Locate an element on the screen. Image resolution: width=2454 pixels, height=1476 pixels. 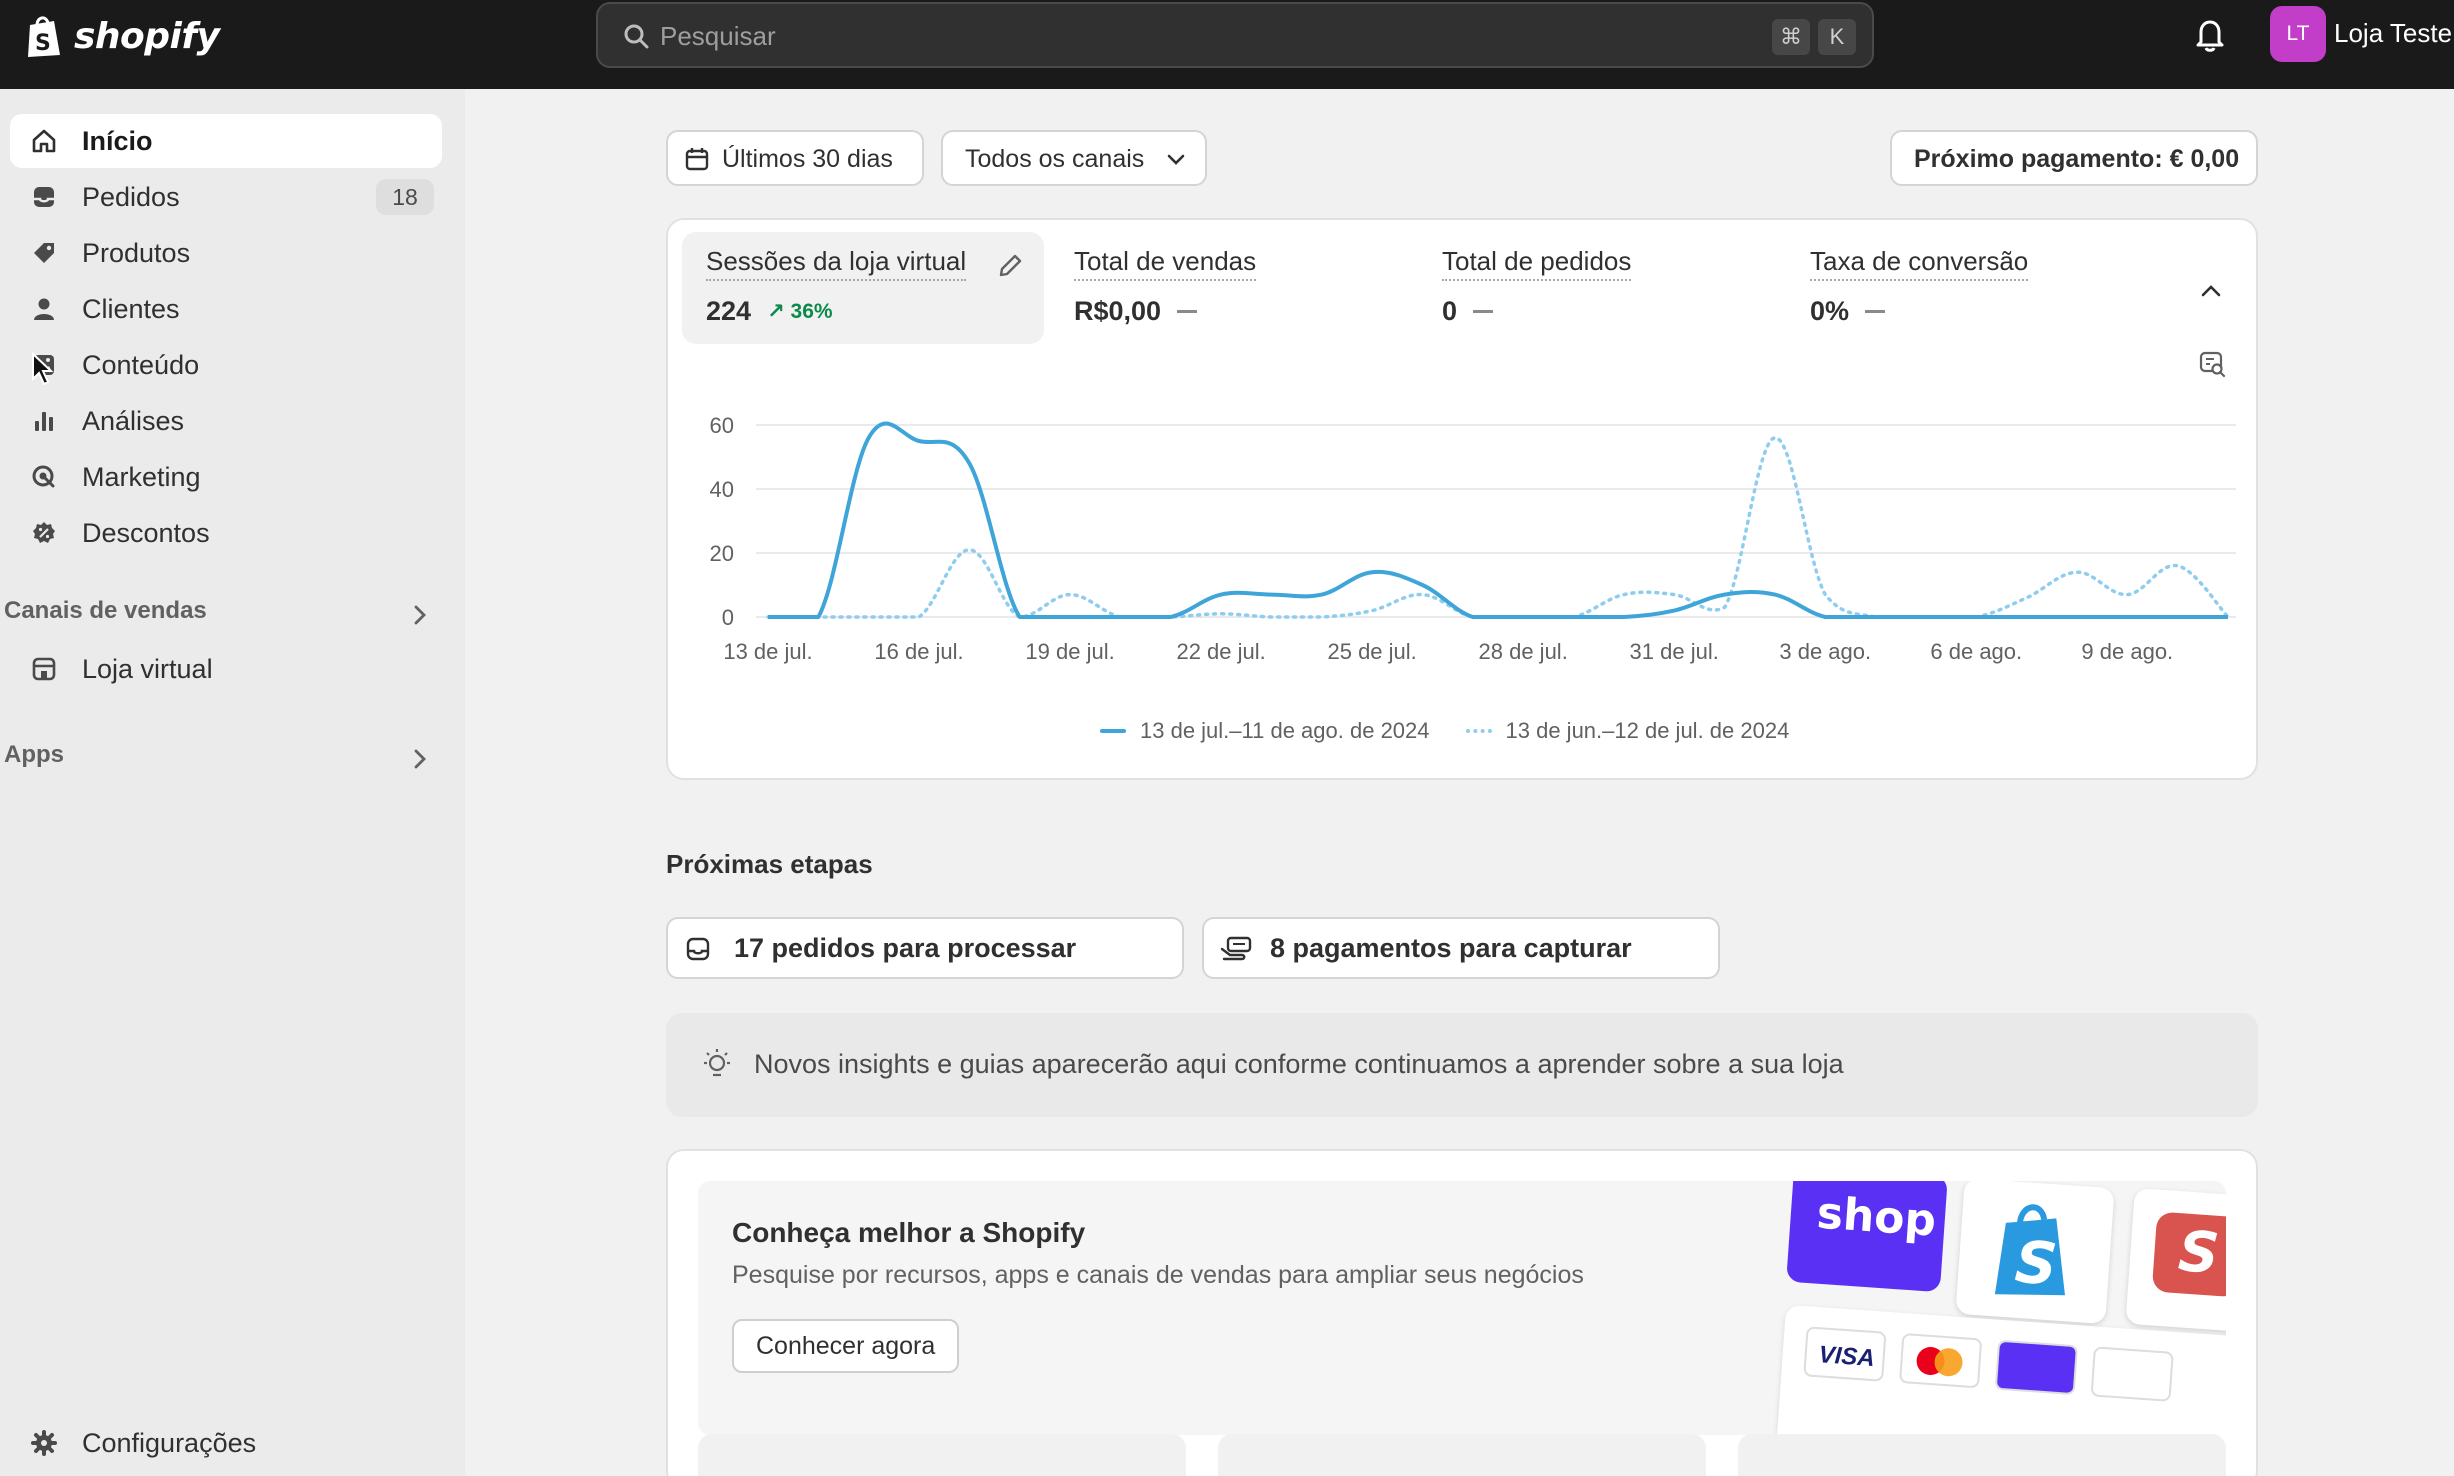
svg-text: S is located at coordinates (43, 43).